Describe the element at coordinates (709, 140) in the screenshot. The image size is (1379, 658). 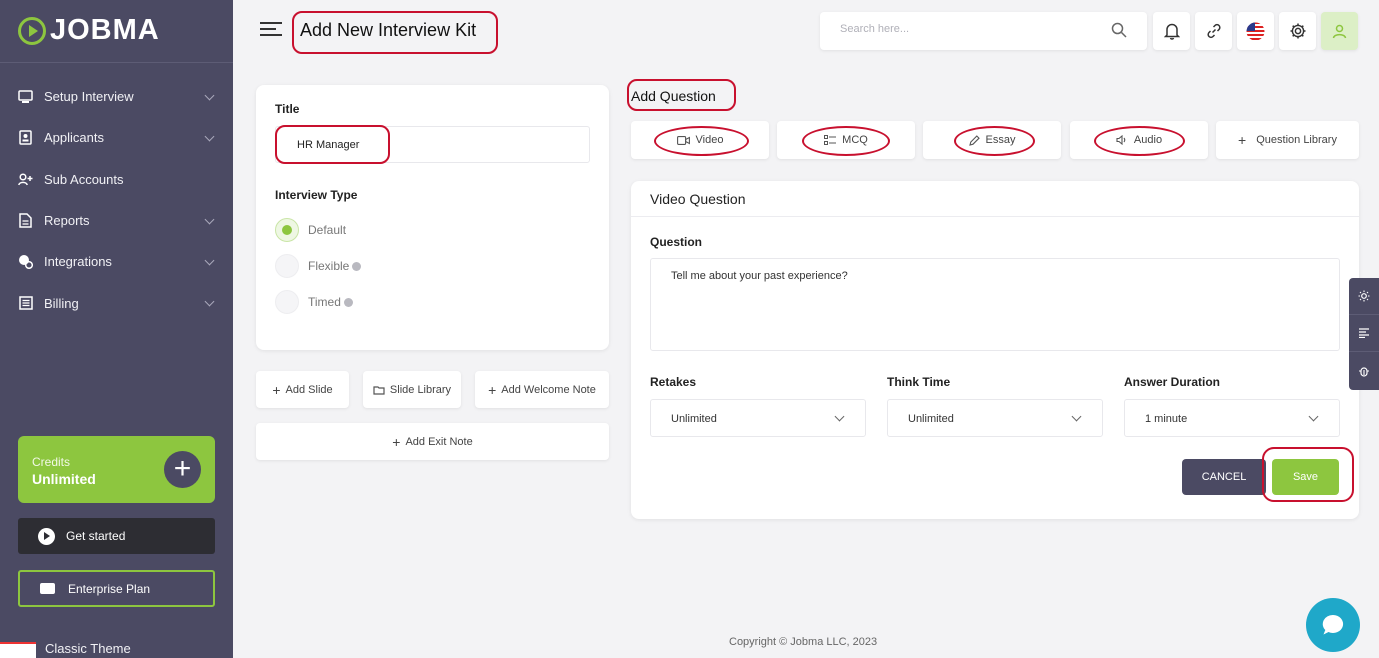
I see `question-type-label: Video` at that location.